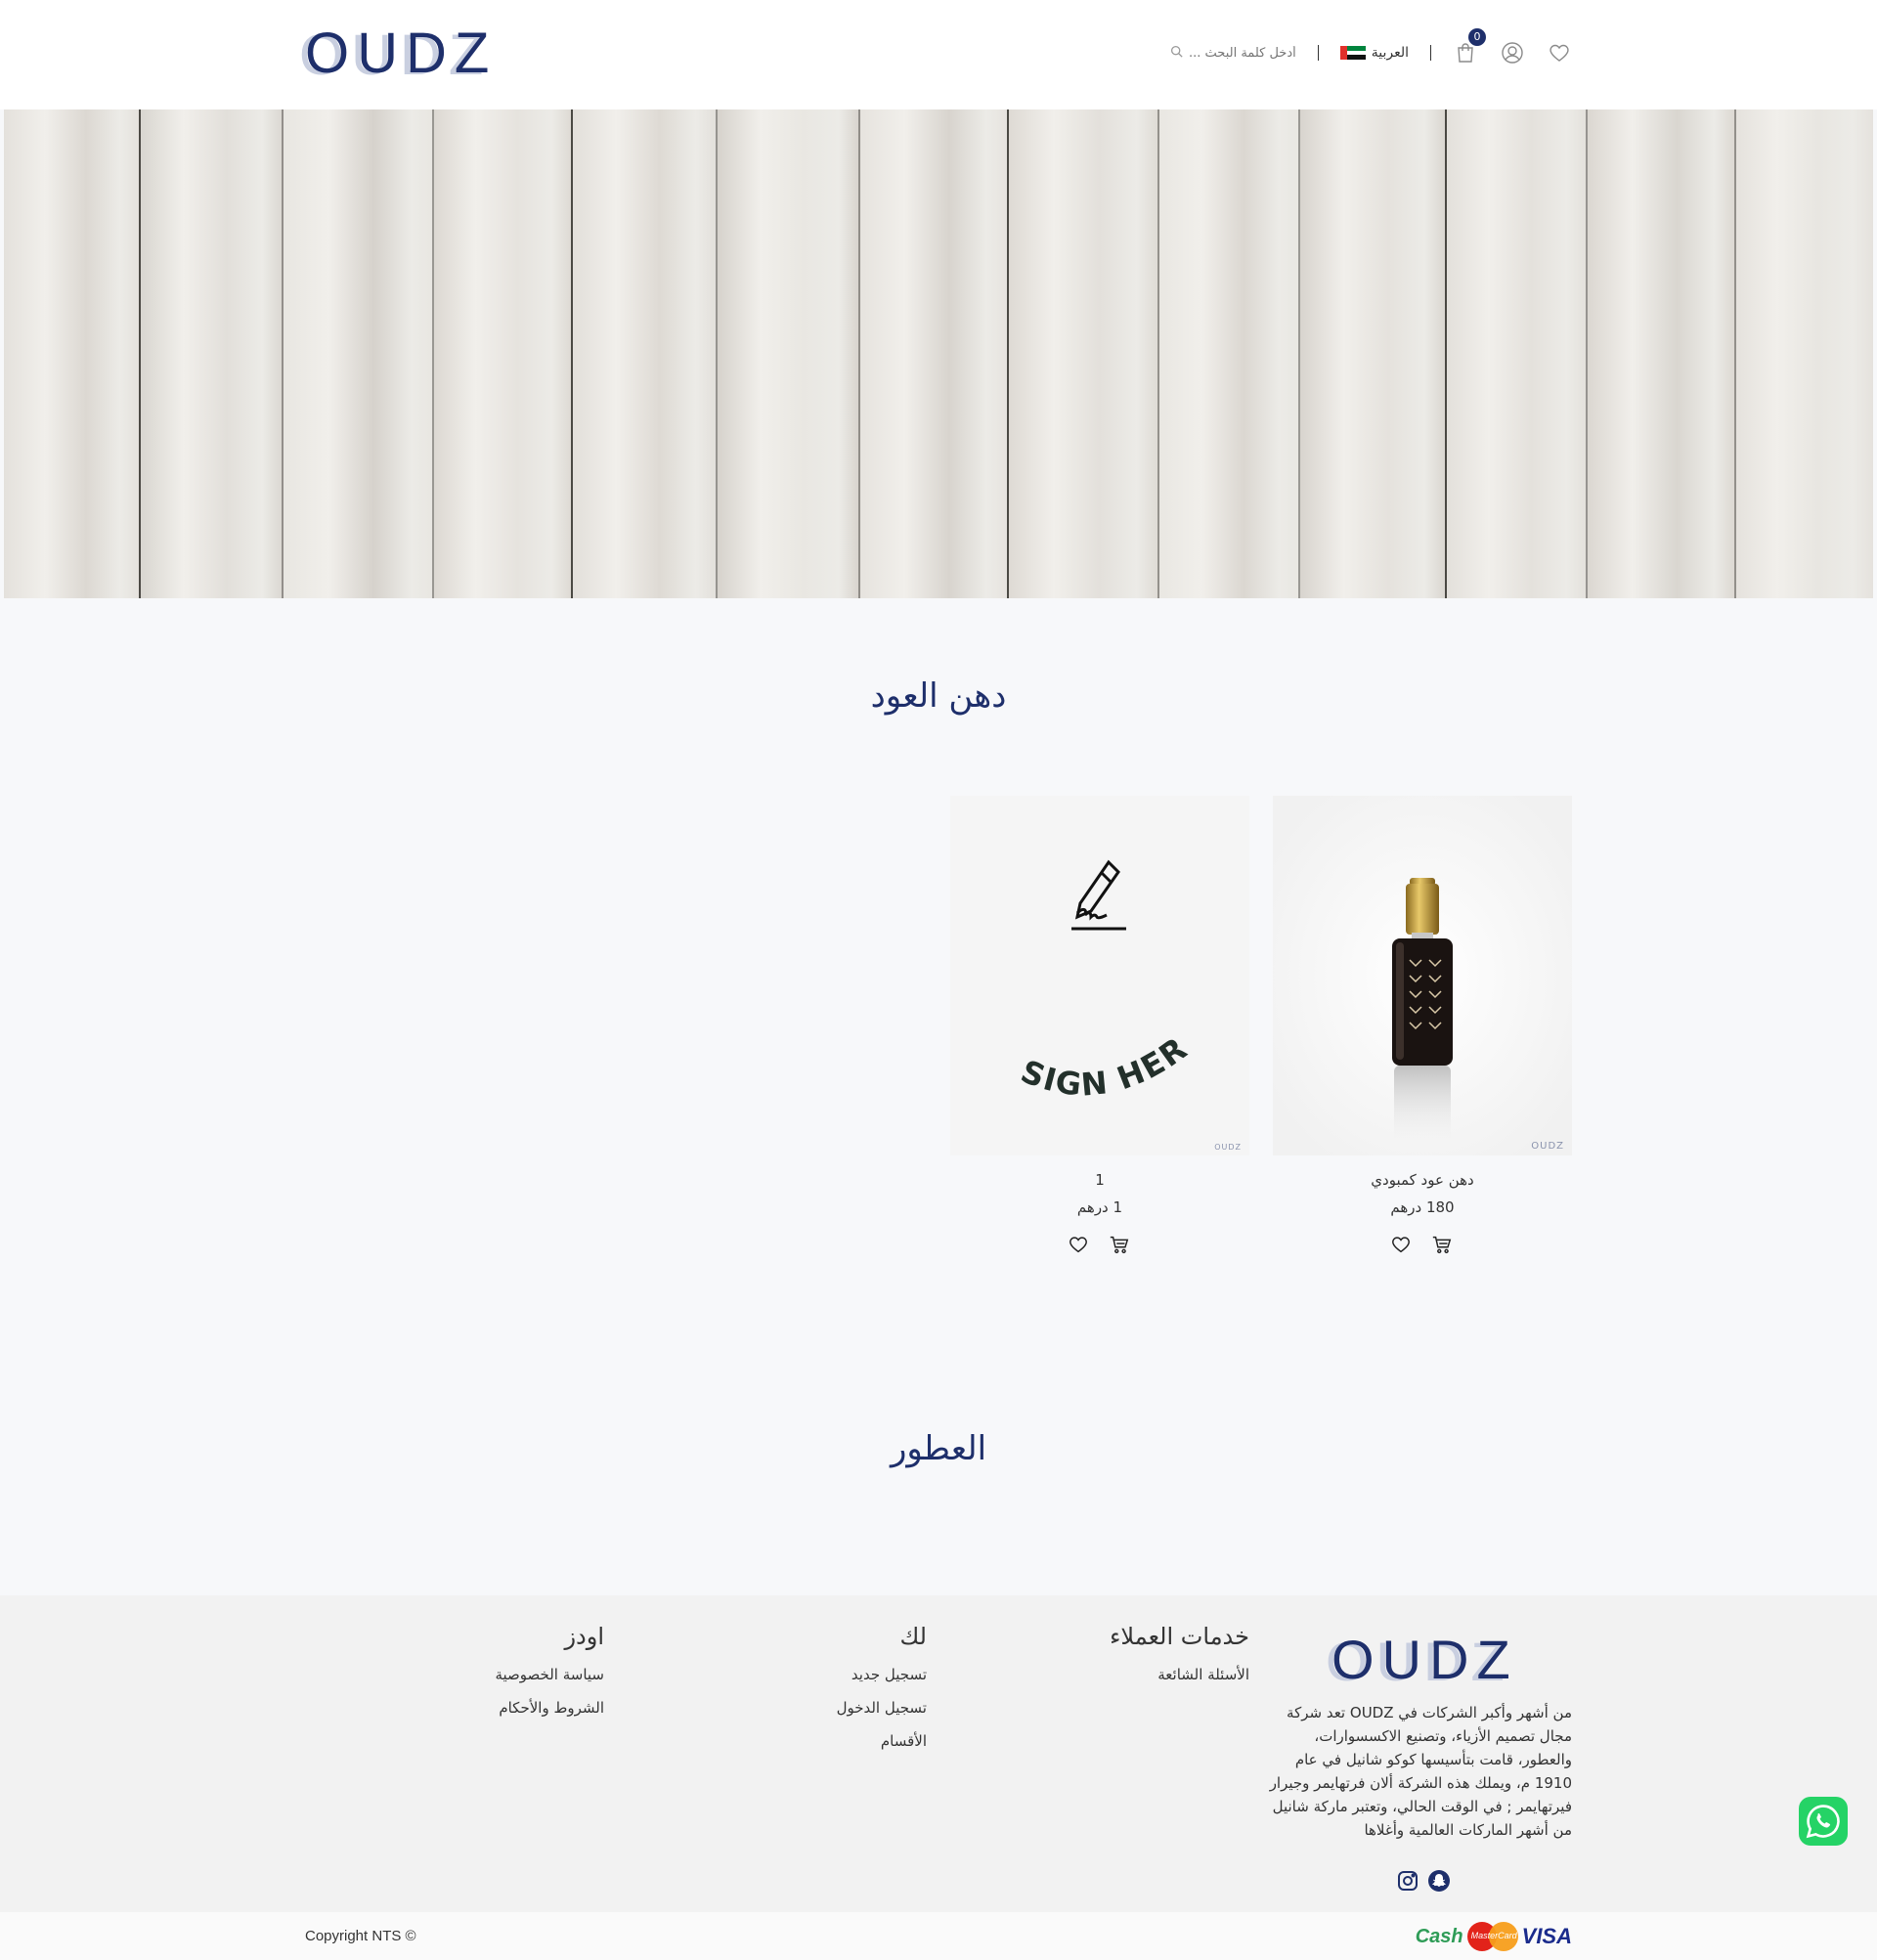 The image size is (1877, 1960). I want to click on footer-column-oudz: اودز سياسة الخصوصية الشروط والأحكام, so click(549, 1674).